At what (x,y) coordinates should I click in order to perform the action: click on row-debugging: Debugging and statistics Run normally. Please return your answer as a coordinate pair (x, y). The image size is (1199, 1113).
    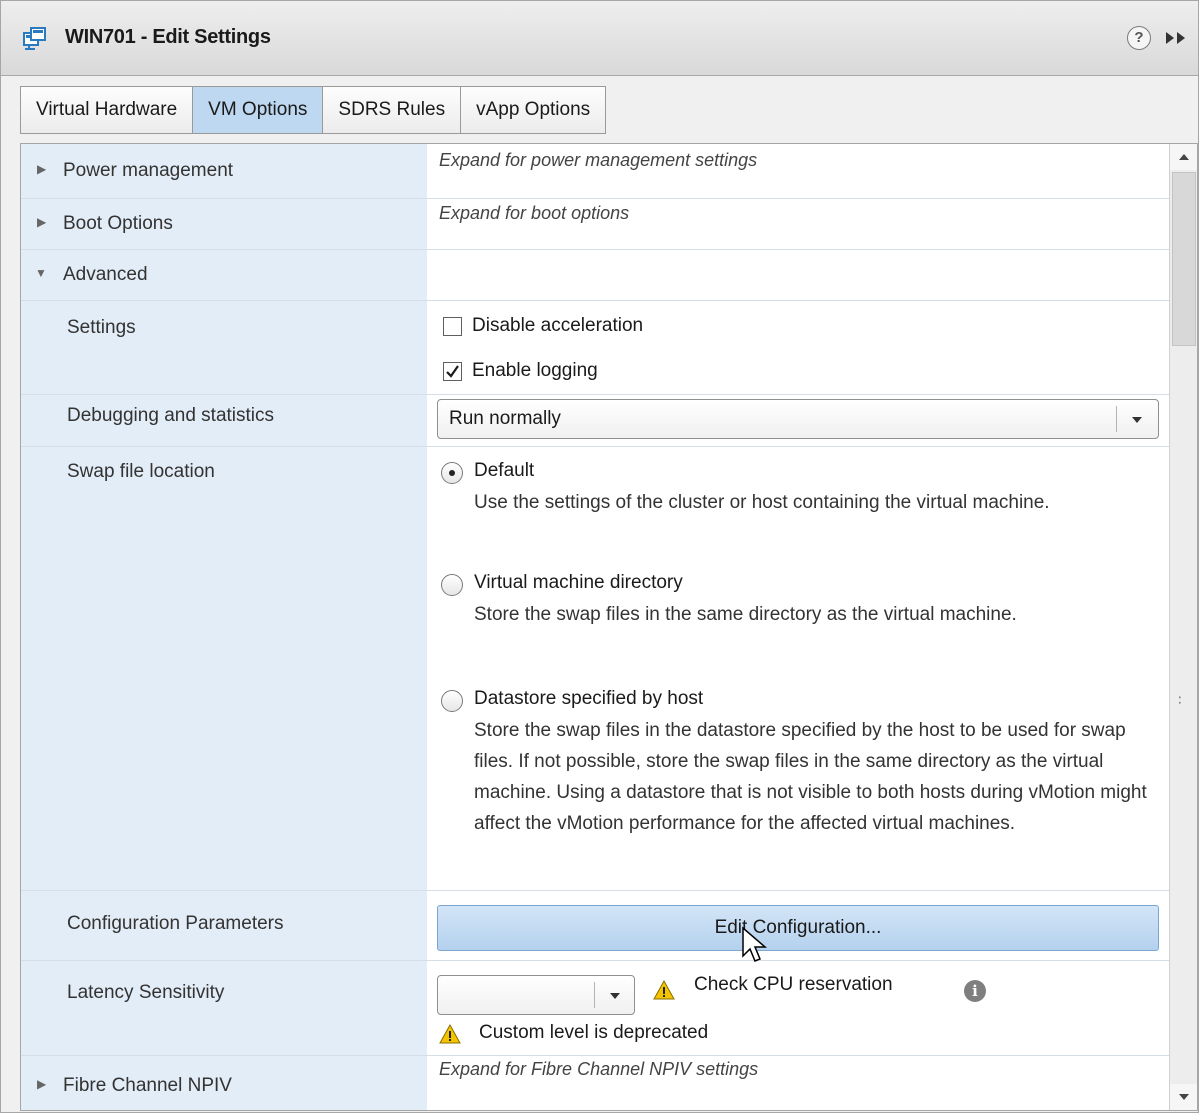
    Looking at the image, I should click on (595, 420).